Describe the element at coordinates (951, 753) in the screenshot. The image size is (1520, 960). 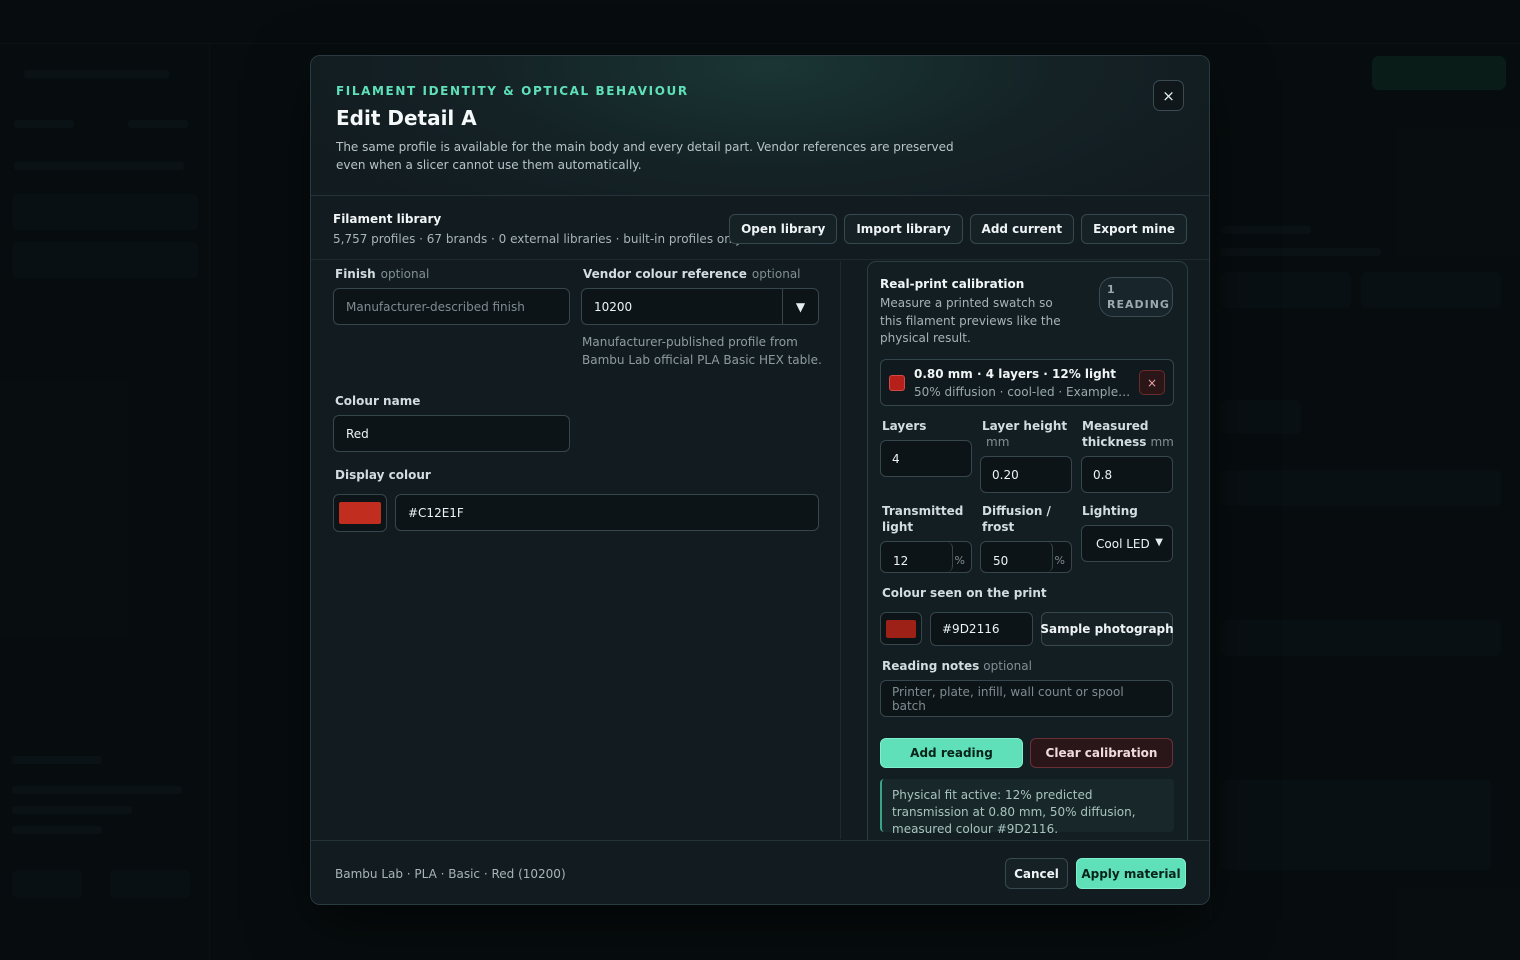
I see `add-reading-button: Add reading` at that location.